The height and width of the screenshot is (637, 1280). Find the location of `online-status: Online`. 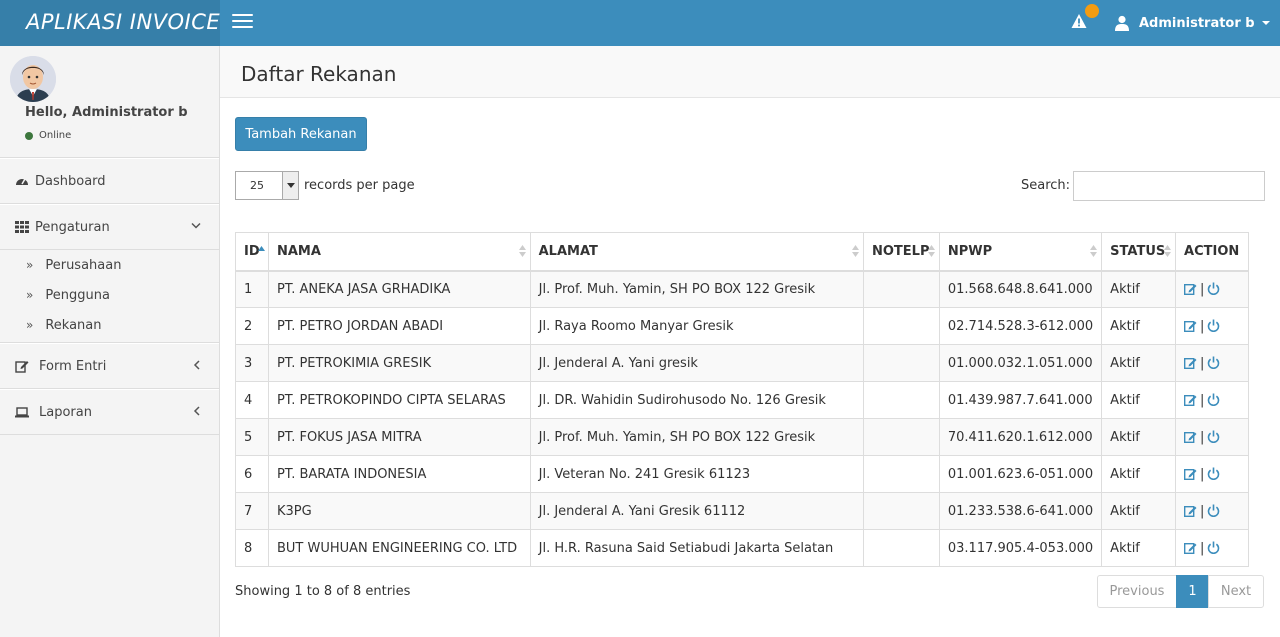

online-status: Online is located at coordinates (48, 135).